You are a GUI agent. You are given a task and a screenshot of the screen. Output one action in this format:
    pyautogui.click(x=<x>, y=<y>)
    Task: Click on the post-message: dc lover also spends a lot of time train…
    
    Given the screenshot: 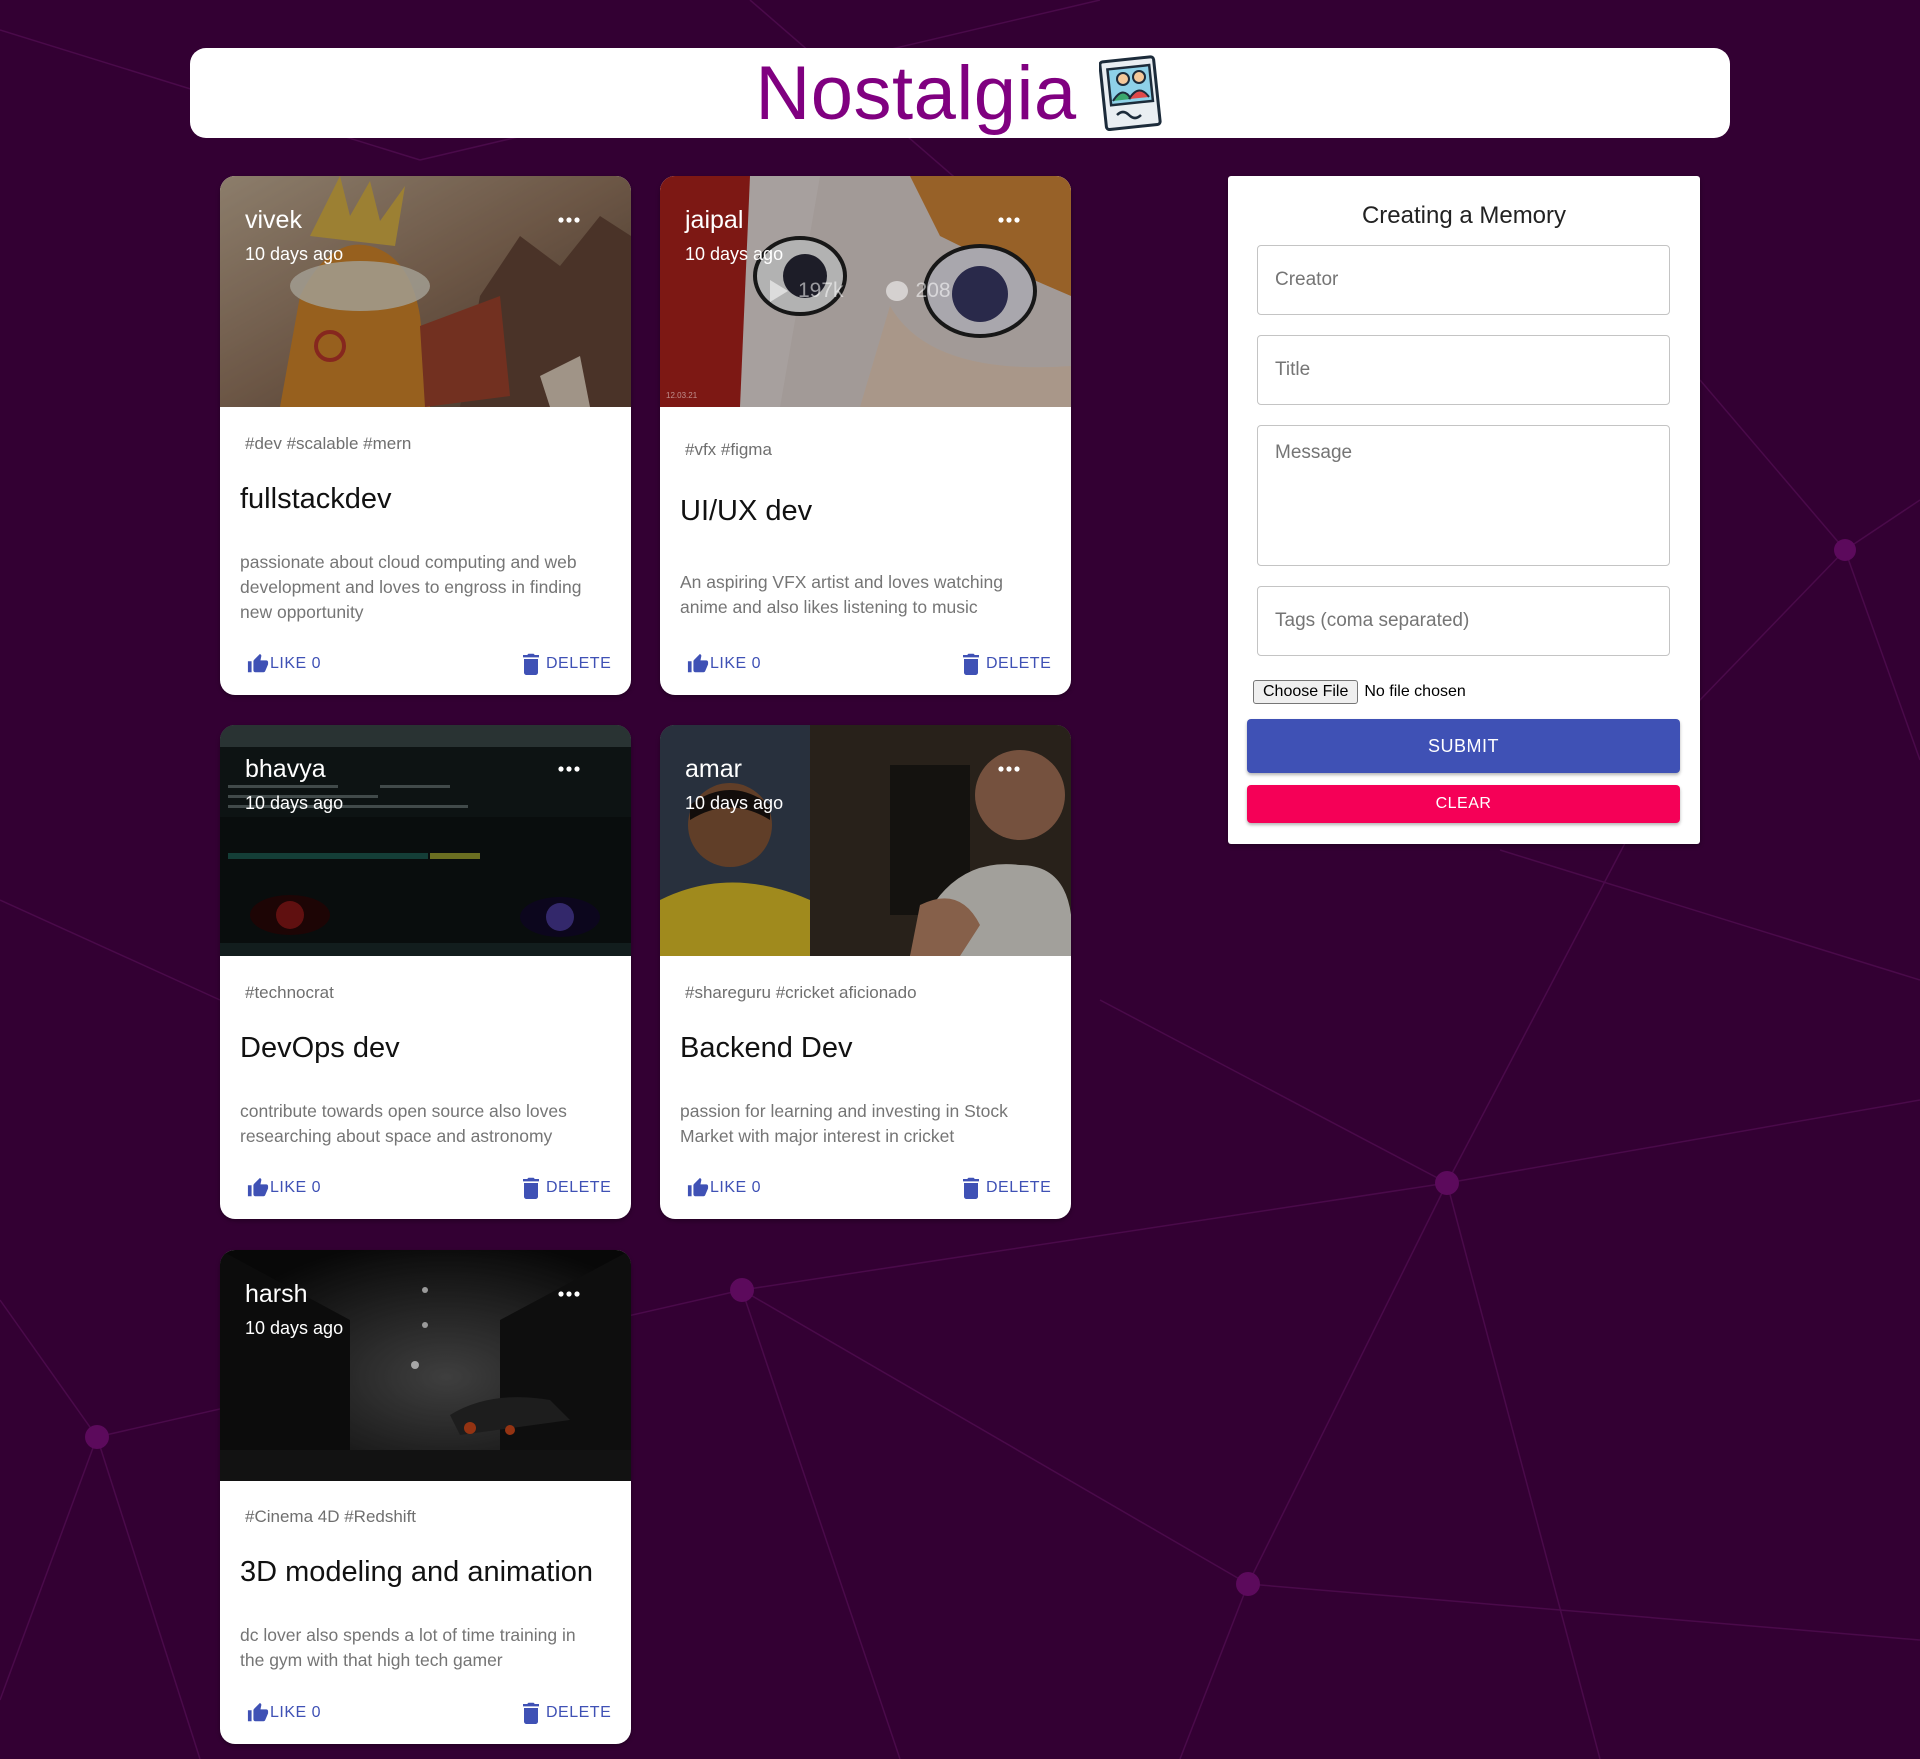 What is the action you would take?
    pyautogui.click(x=408, y=1647)
    